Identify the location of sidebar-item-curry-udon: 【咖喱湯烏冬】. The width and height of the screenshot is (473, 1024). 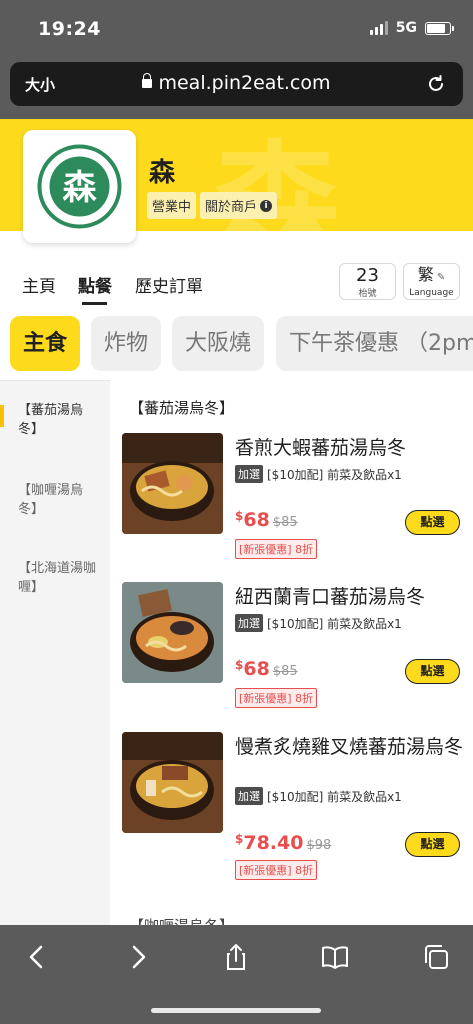
(59, 500).